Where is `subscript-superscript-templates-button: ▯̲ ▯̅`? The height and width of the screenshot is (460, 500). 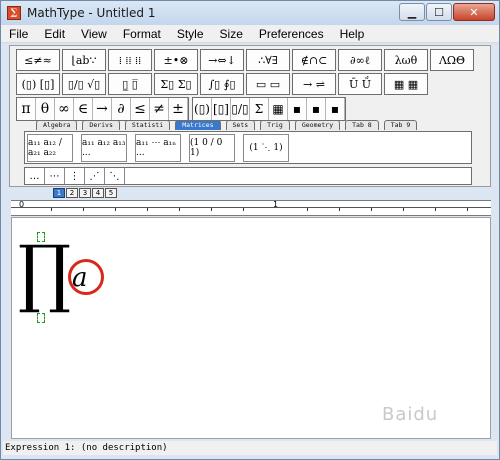 subscript-superscript-templates-button: ▯̲ ▯̅ is located at coordinates (130, 84).